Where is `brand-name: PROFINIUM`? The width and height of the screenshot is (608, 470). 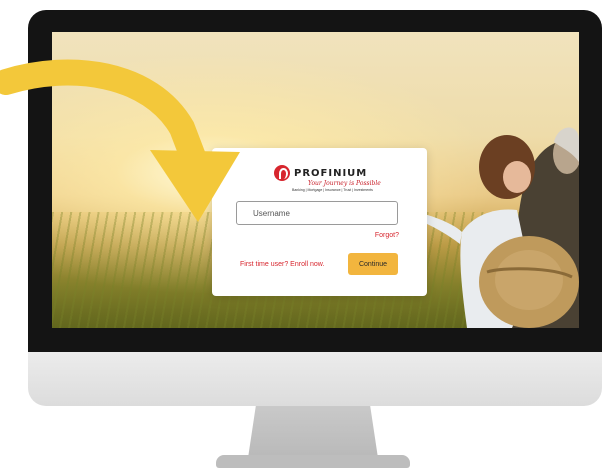 brand-name: PROFINIUM is located at coordinates (331, 173).